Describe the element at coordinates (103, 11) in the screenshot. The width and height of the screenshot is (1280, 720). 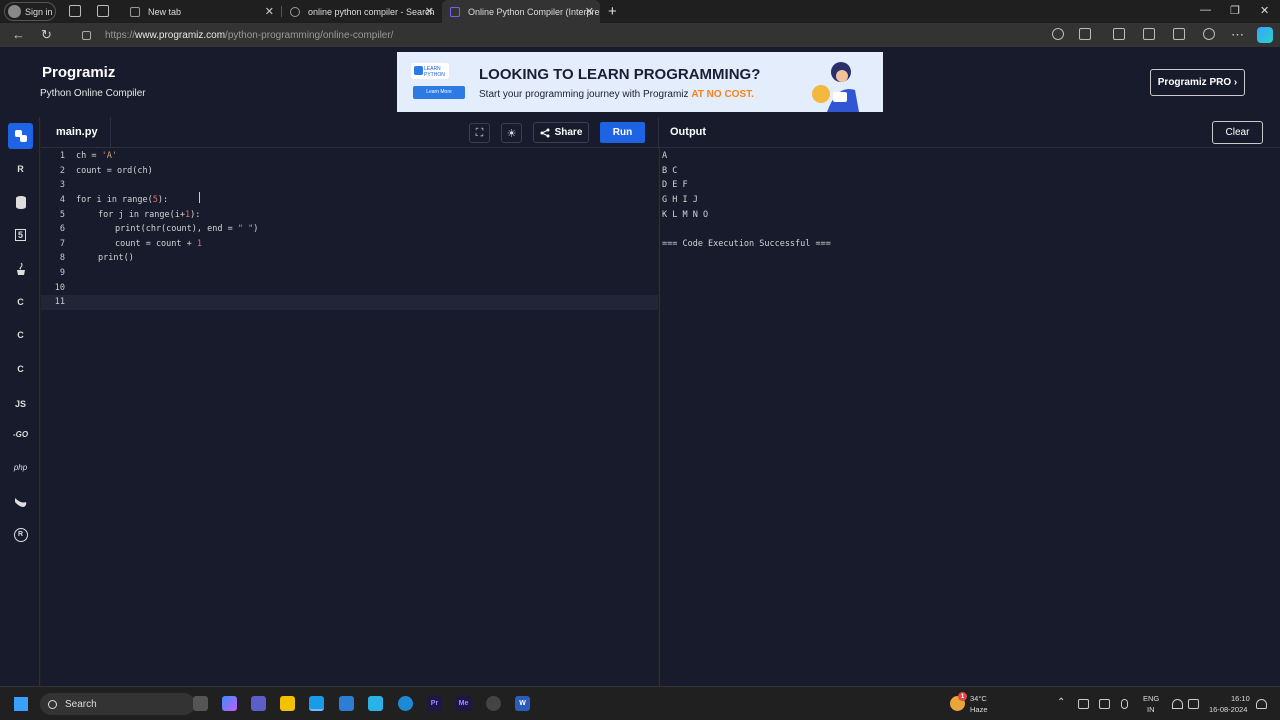
I see `tab-actions-icon` at that location.